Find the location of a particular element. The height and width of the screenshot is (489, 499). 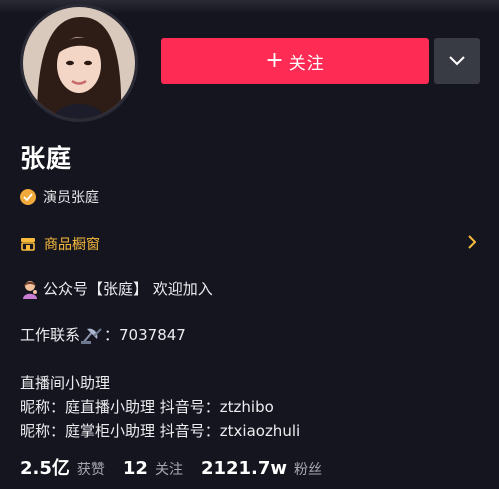

follow-label: 关注 is located at coordinates (306, 63).